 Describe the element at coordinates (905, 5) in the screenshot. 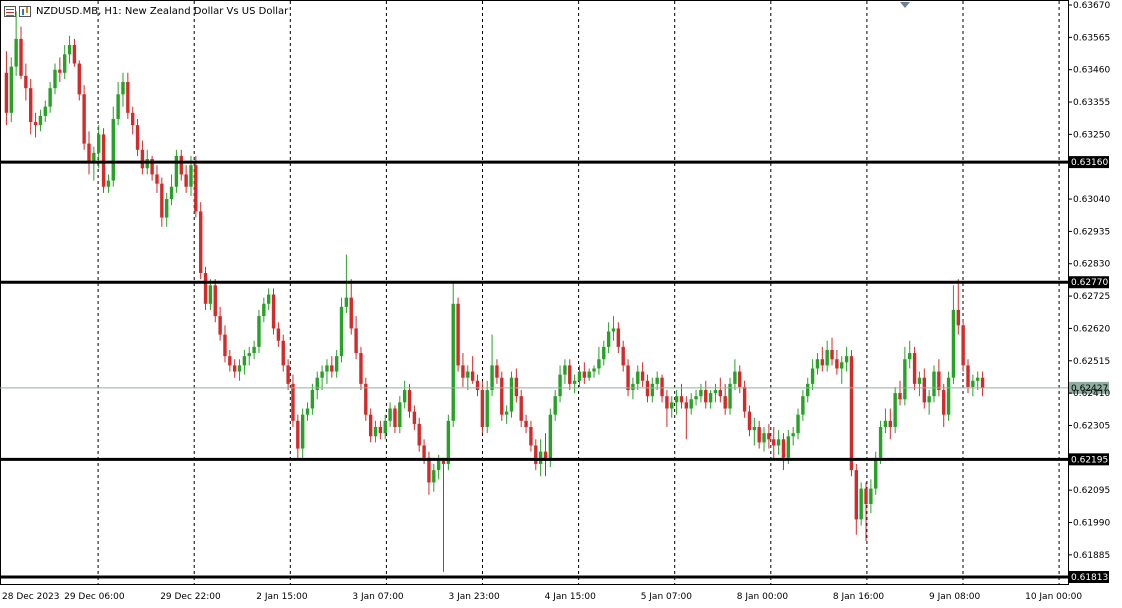

I see `scroll-marker-icon` at that location.